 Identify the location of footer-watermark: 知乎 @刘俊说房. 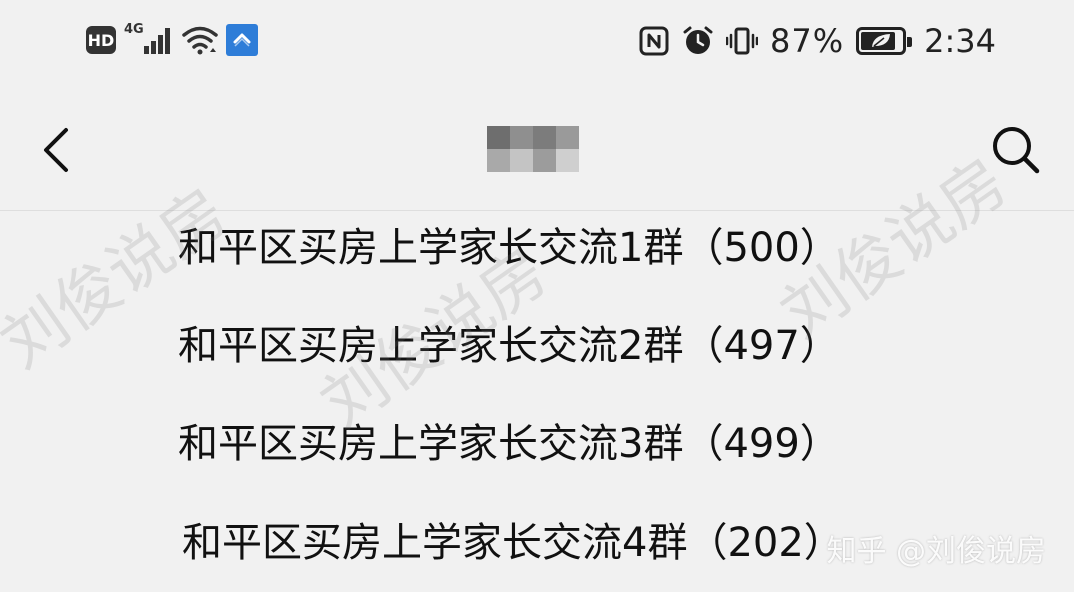
(936, 551).